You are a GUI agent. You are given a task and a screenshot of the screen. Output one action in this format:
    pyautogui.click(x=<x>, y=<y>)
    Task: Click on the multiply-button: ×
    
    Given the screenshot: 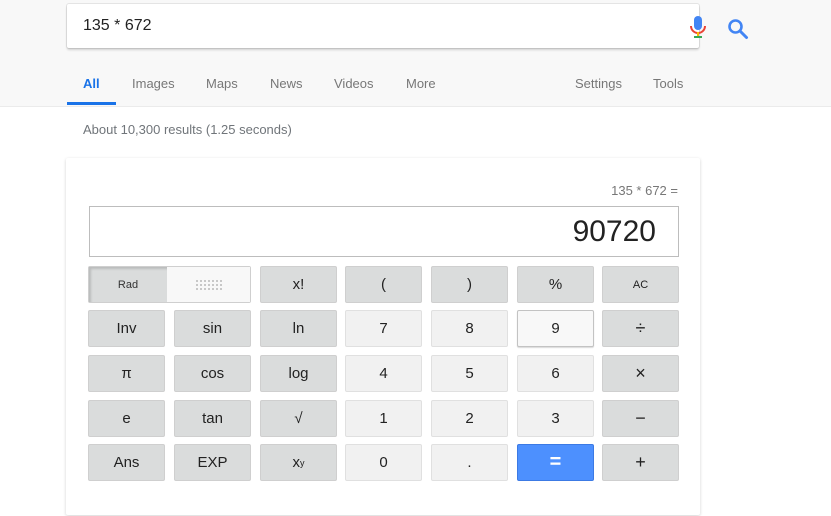 What is the action you would take?
    pyautogui.click(x=640, y=373)
    